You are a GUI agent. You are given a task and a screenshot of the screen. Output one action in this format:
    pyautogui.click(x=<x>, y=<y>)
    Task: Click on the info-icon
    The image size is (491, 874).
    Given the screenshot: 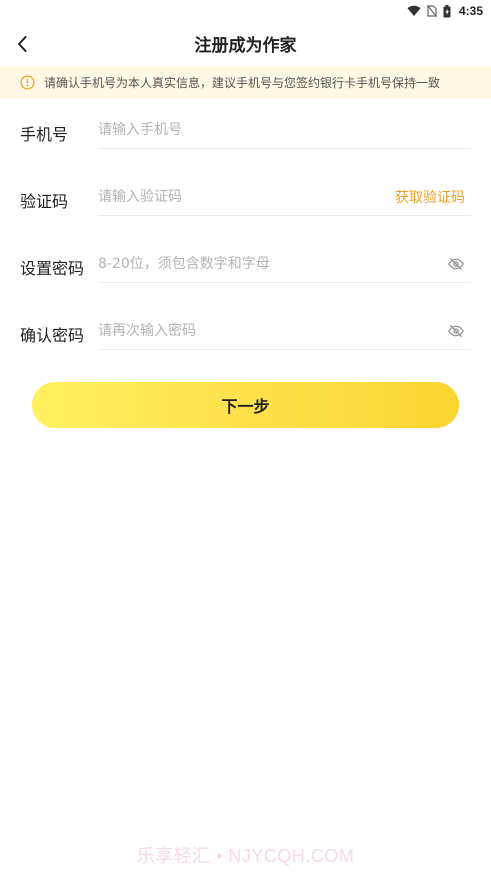 What is the action you would take?
    pyautogui.click(x=27, y=82)
    